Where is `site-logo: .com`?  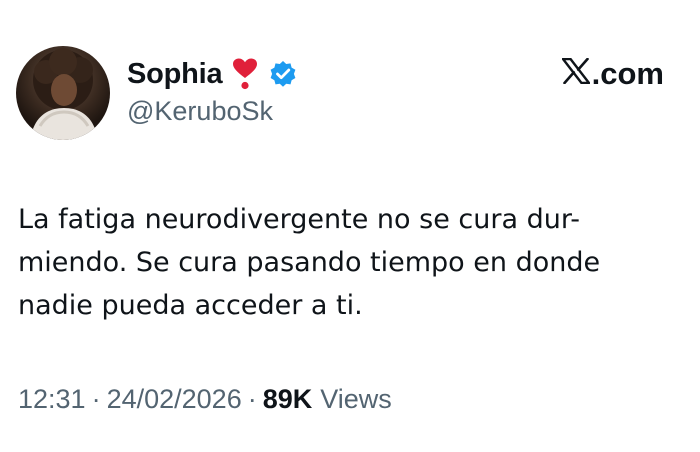 site-logo: .com is located at coordinates (612, 74).